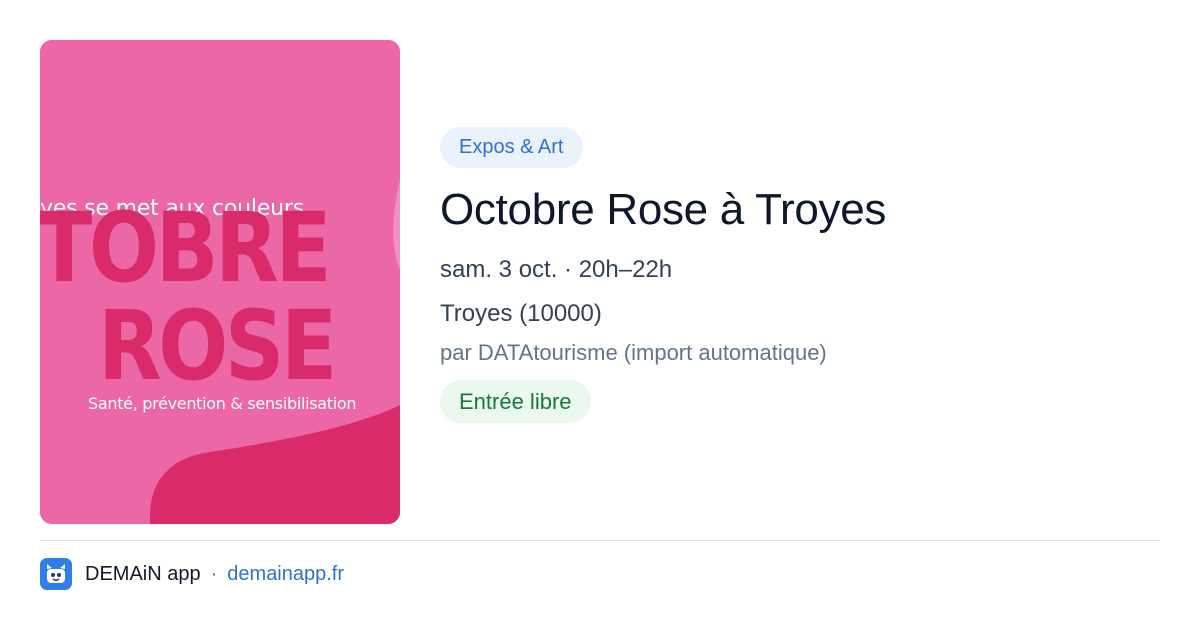 The image size is (1200, 630). Describe the element at coordinates (186, 248) in the screenshot. I see `poster-headline-line1: TOBRE` at that location.